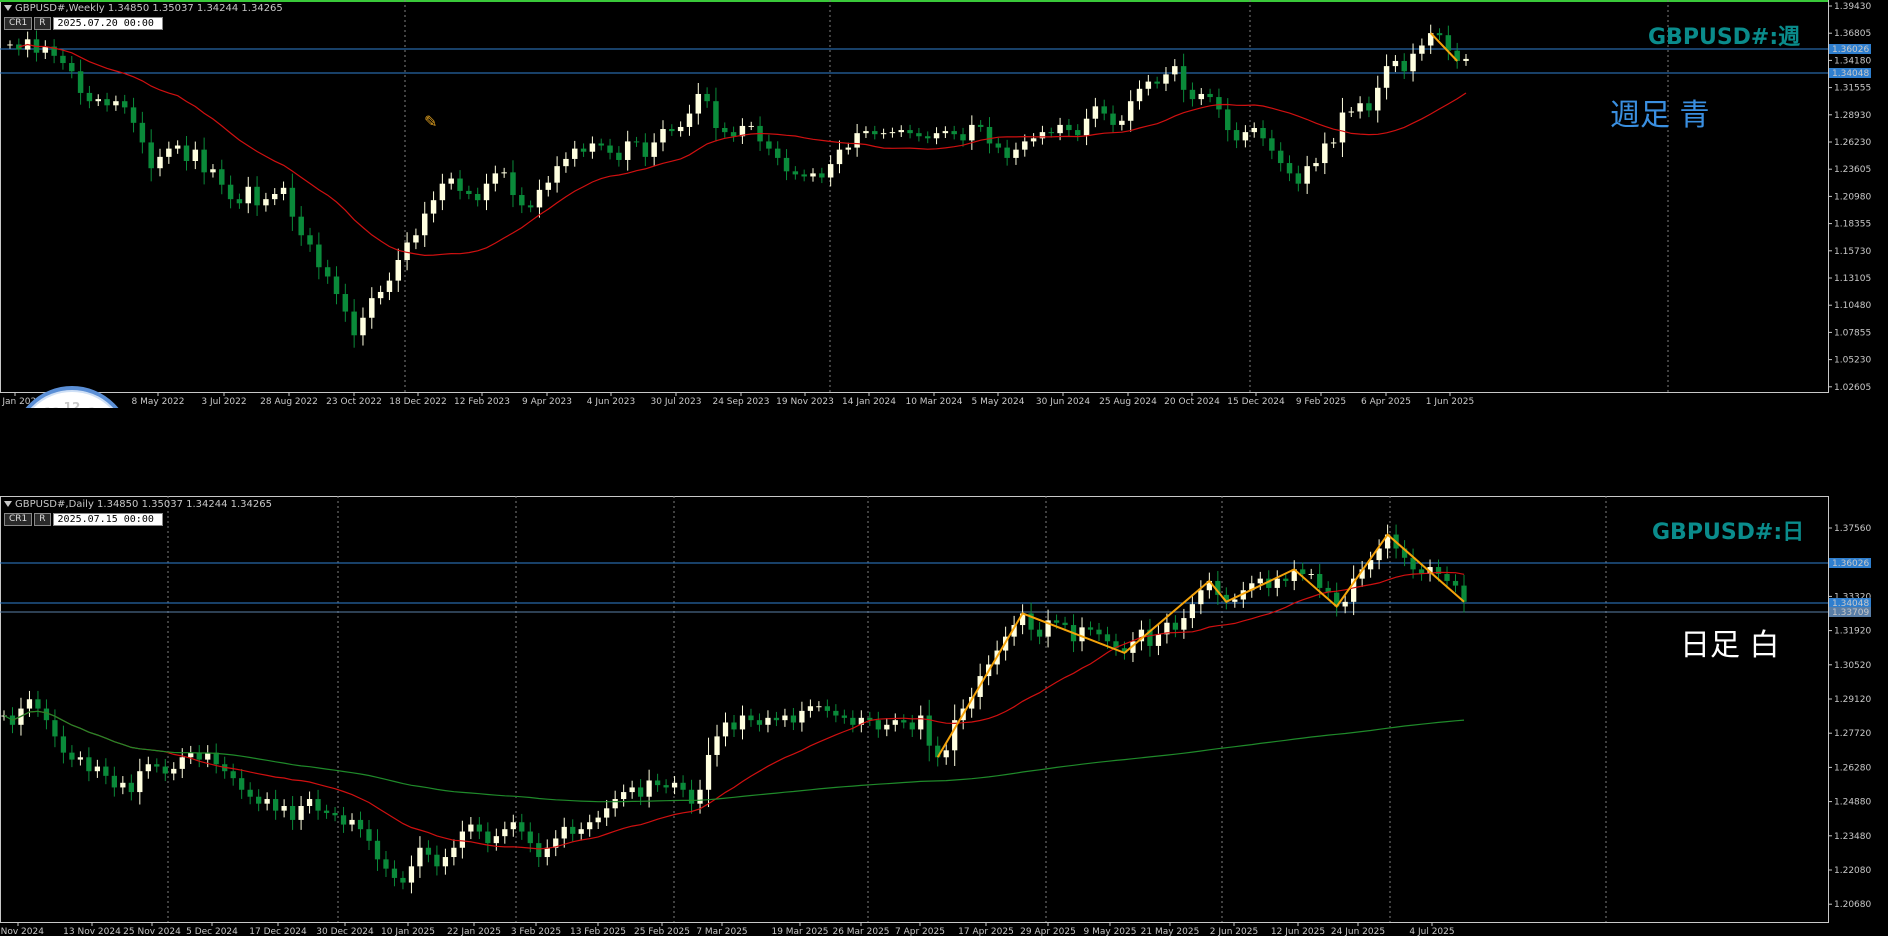 Image resolution: width=1888 pixels, height=936 pixels. What do you see at coordinates (152, 931) in the screenshot?
I see `date-label: 25 Nov 2024` at bounding box center [152, 931].